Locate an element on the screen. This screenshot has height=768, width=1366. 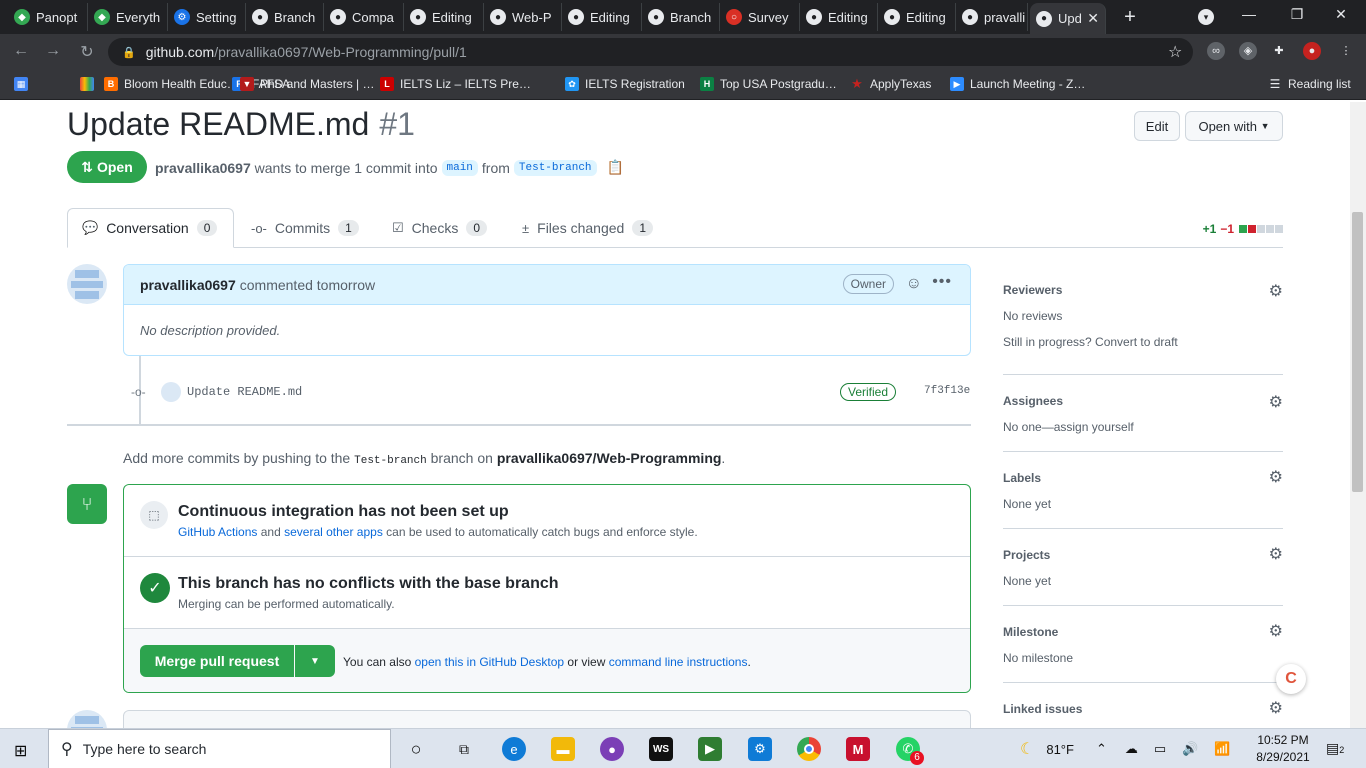
base-branch: main is located at coordinates (459, 167).